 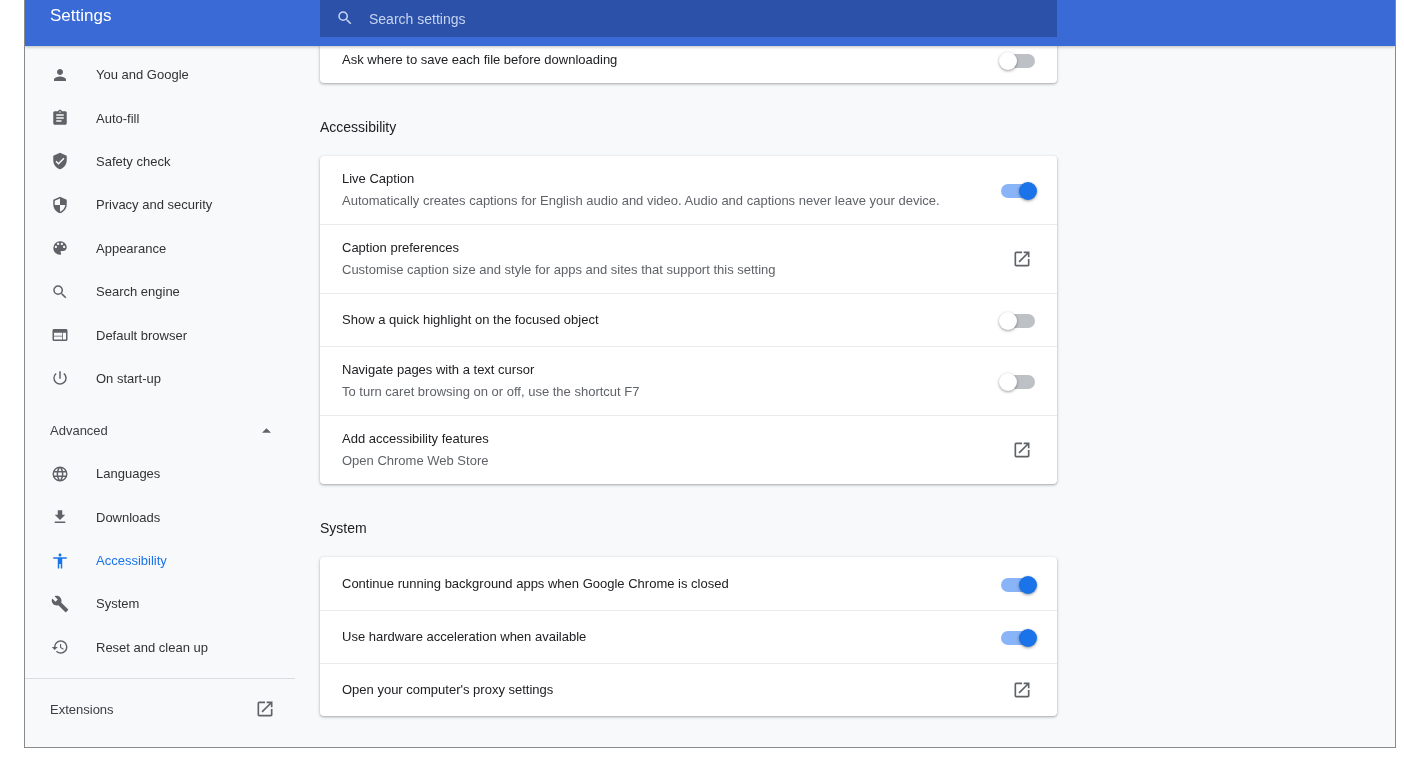 What do you see at coordinates (60, 204) in the screenshot?
I see `shield-icon` at bounding box center [60, 204].